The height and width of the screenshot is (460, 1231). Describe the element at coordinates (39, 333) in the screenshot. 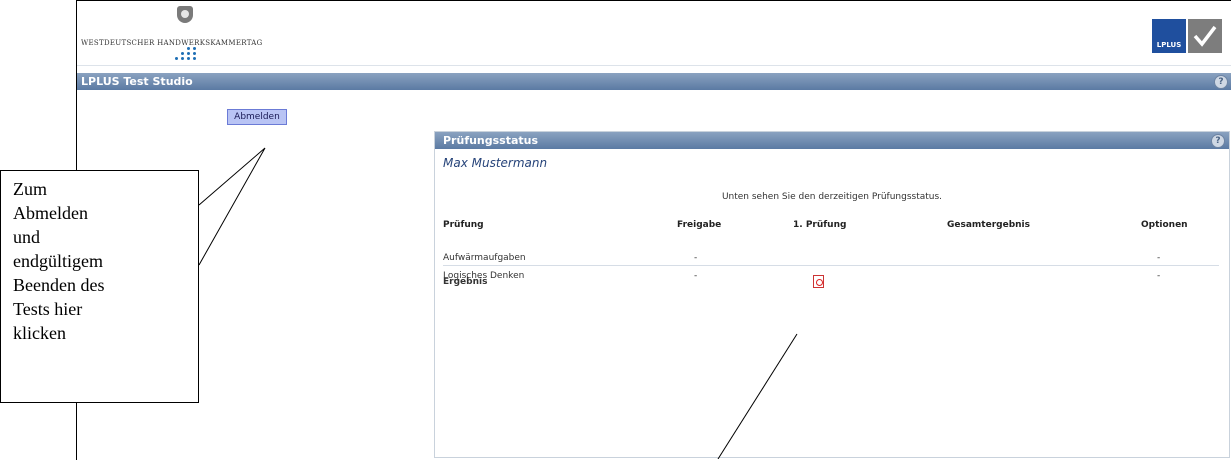

I see `callout-line: klicken` at that location.